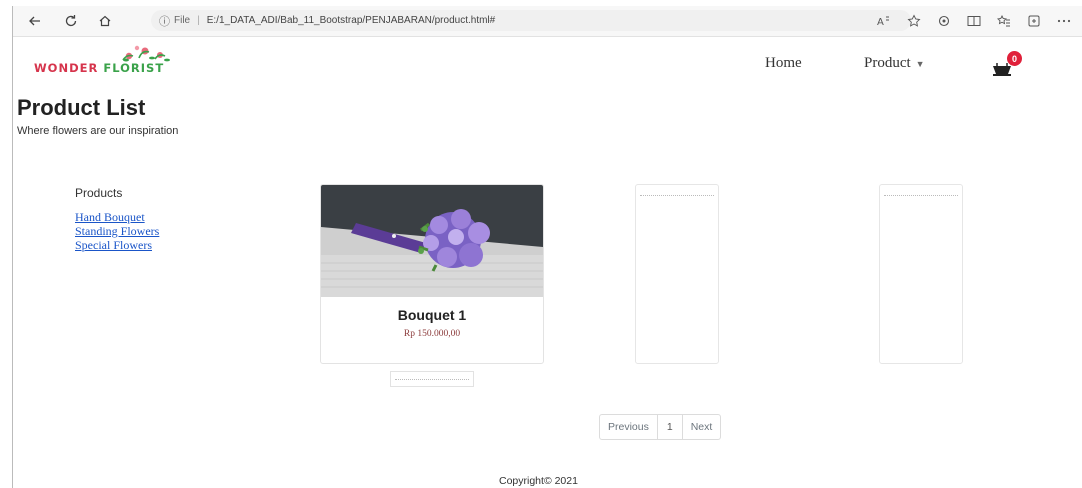 This screenshot has height=488, width=1082. I want to click on read-aloud-icon: A, so click(884, 21).